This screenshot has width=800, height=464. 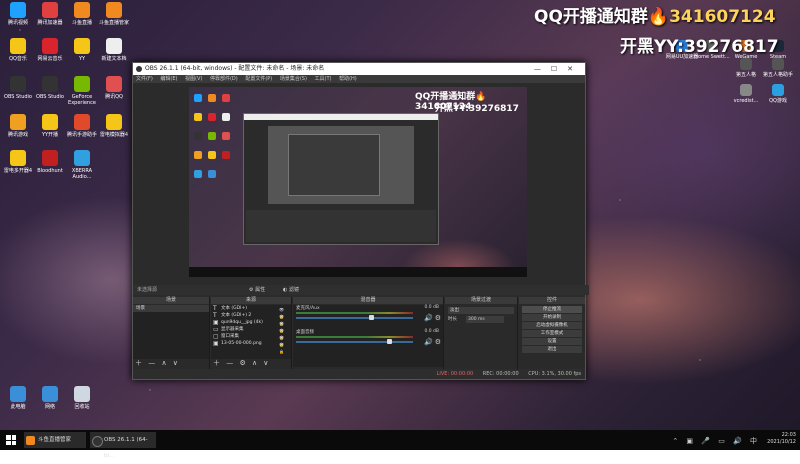 I want to click on desktop-icon: 腾讯手游助手, so click(x=82, y=126).